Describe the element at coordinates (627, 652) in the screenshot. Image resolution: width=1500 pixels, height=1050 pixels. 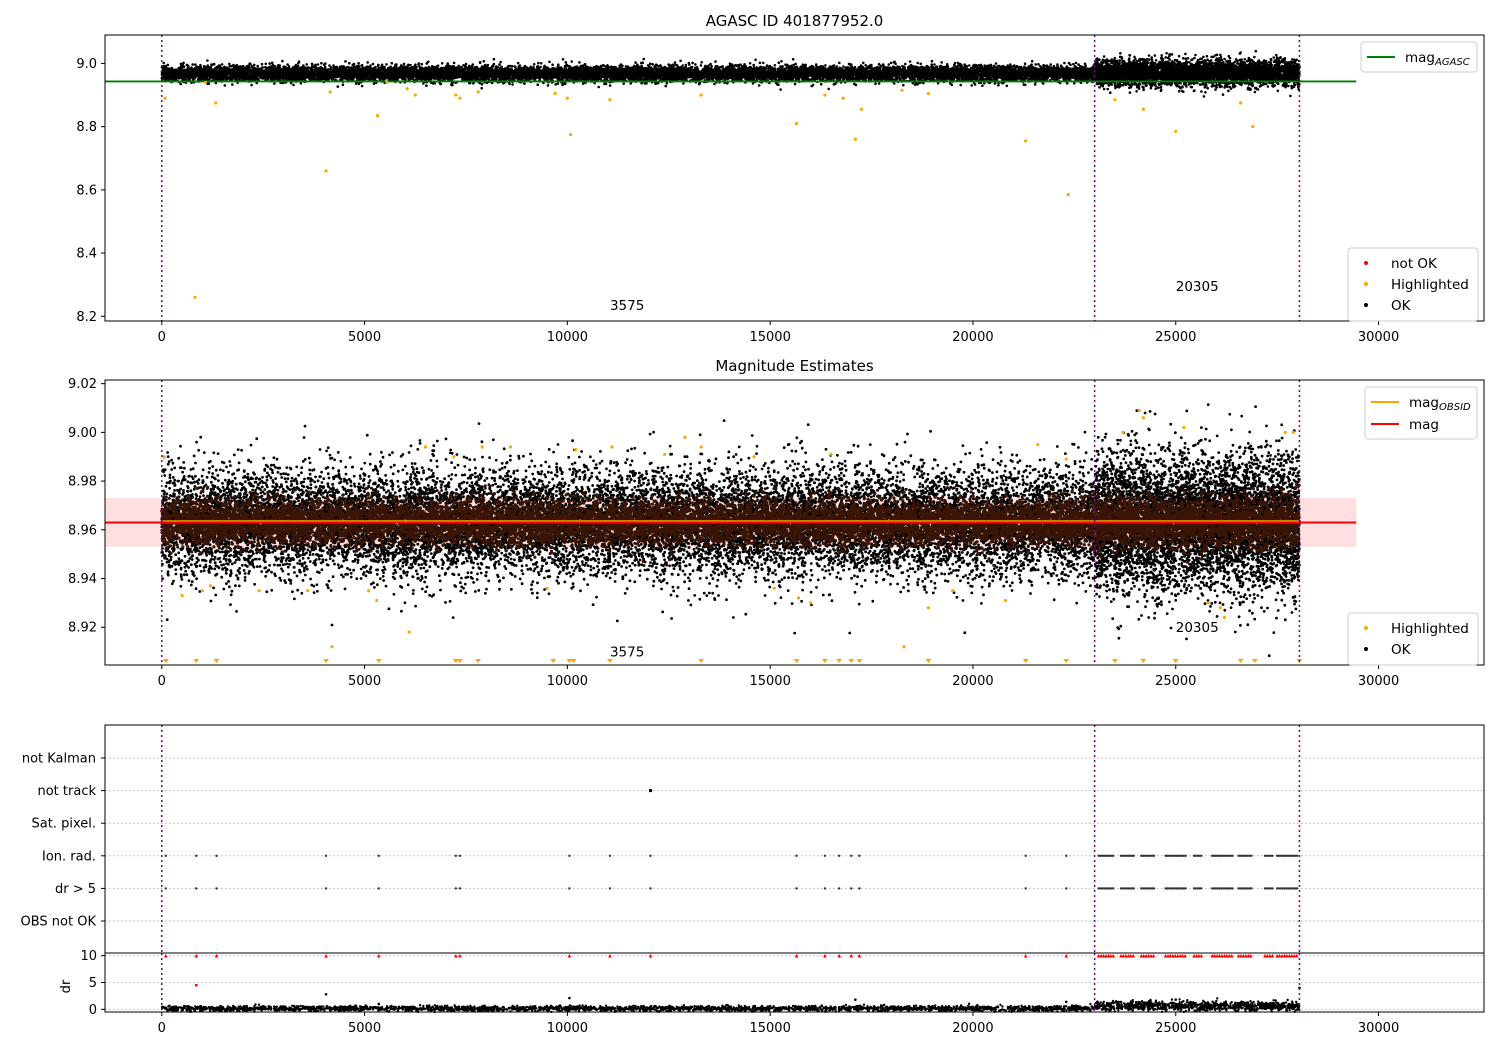
I see `obsid-annotation: 3575` at that location.